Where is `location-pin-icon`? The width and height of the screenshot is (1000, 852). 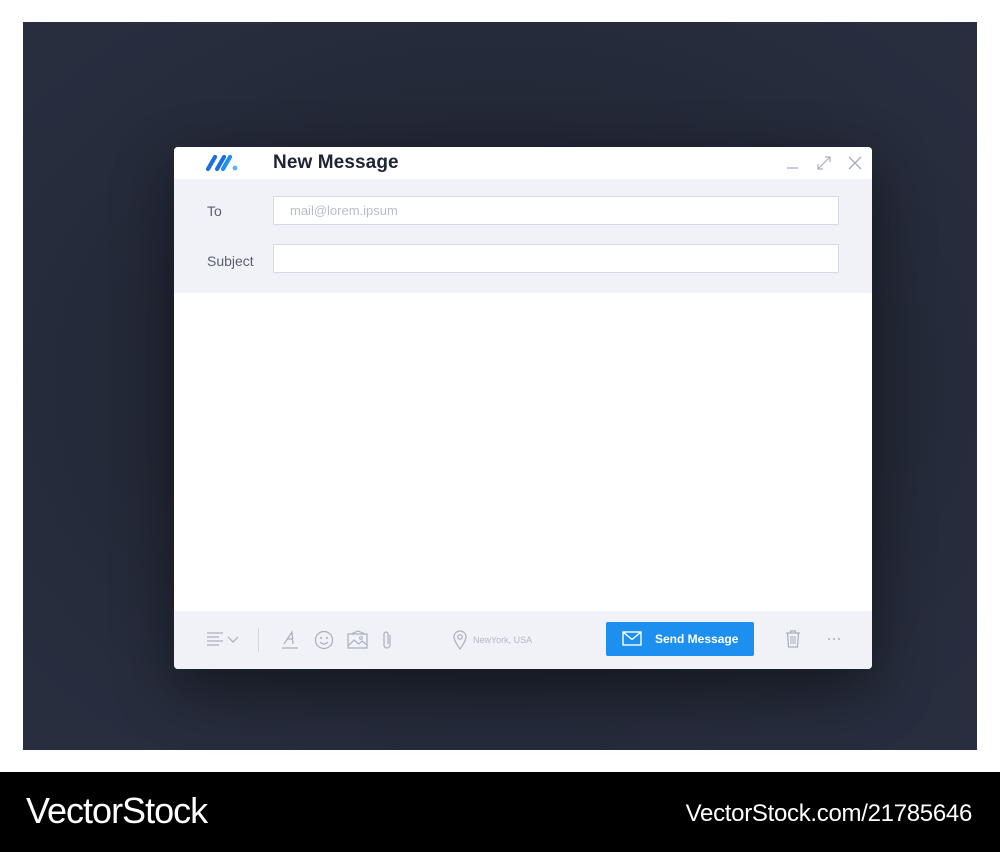
location-pin-icon is located at coordinates (460, 640).